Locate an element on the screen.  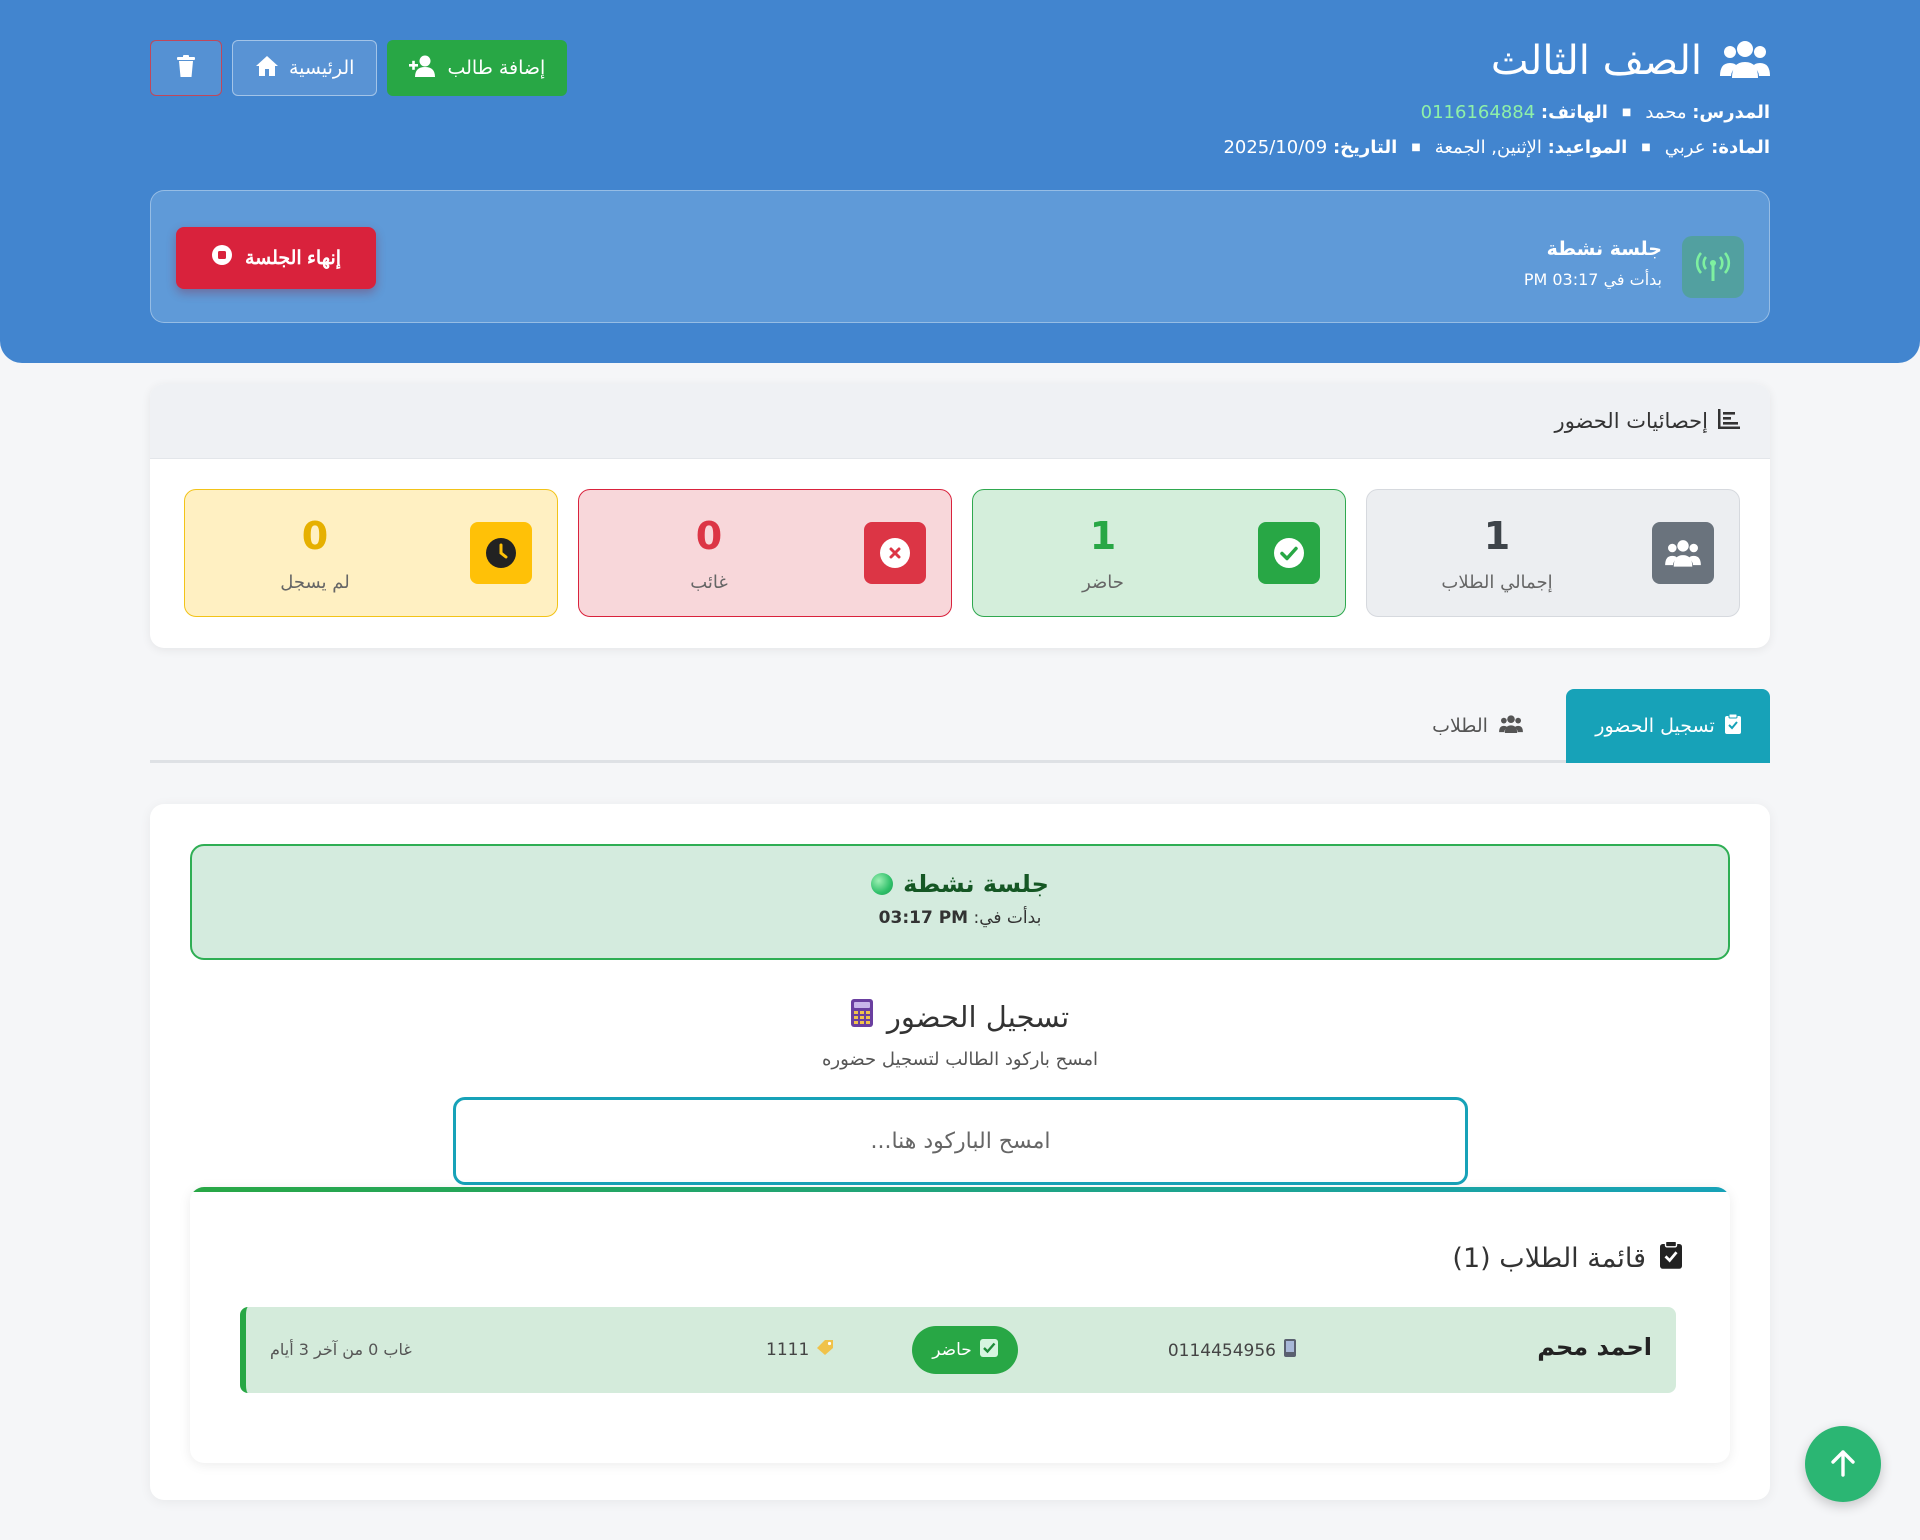
subject-value: عربي is located at coordinates (1685, 147).